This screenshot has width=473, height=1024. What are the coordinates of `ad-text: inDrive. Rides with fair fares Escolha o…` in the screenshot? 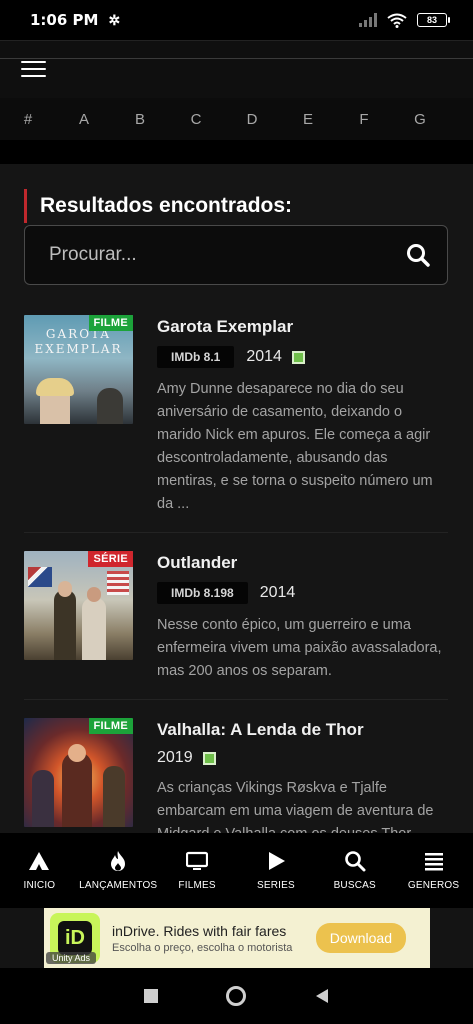 It's located at (214, 938).